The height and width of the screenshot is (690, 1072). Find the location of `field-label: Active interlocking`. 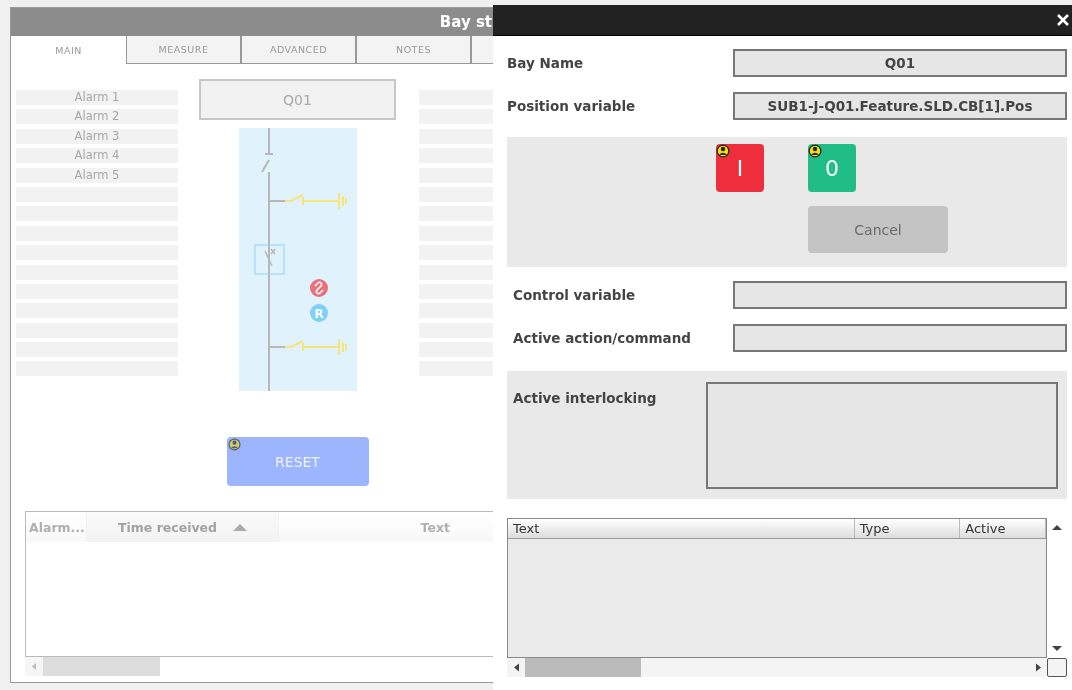

field-label: Active interlocking is located at coordinates (585, 398).